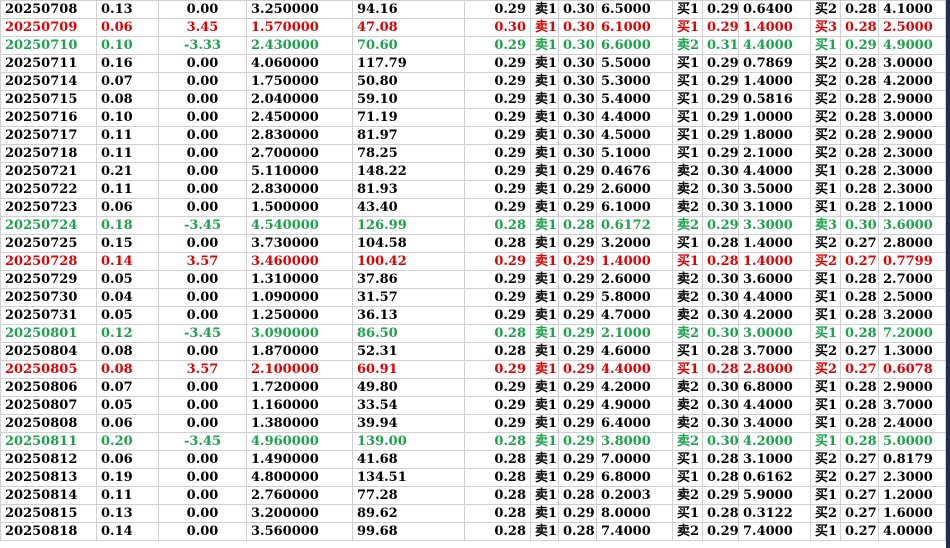 The image size is (950, 548). What do you see at coordinates (202, 27) in the screenshot?
I see `change-pct-cell: 3.45` at bounding box center [202, 27].